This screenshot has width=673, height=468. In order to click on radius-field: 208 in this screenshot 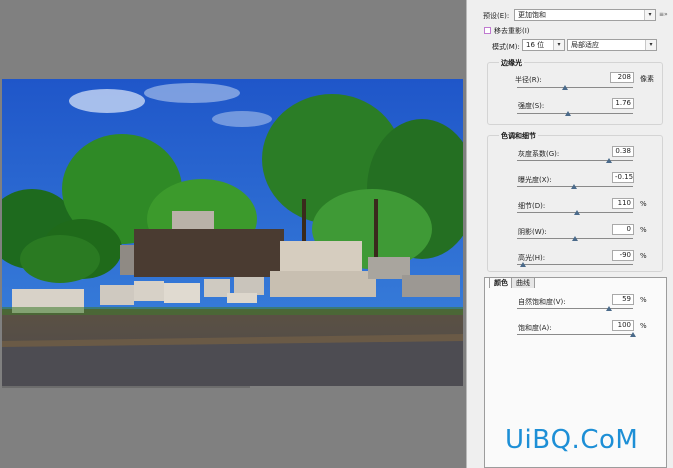, I will do `click(622, 77)`.